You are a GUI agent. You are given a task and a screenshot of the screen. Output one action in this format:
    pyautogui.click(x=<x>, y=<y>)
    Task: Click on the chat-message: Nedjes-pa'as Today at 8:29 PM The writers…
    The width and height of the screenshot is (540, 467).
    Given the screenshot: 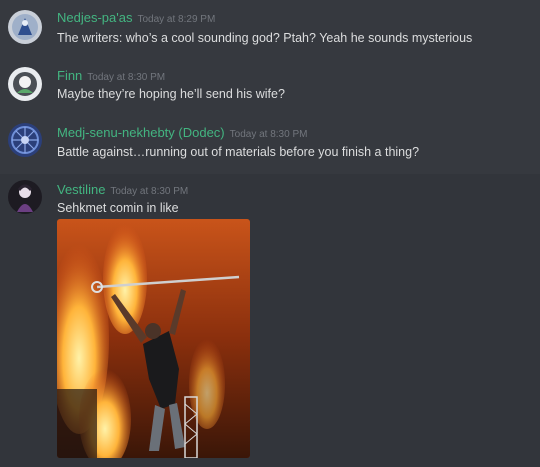 What is the action you would take?
    pyautogui.click(x=270, y=29)
    